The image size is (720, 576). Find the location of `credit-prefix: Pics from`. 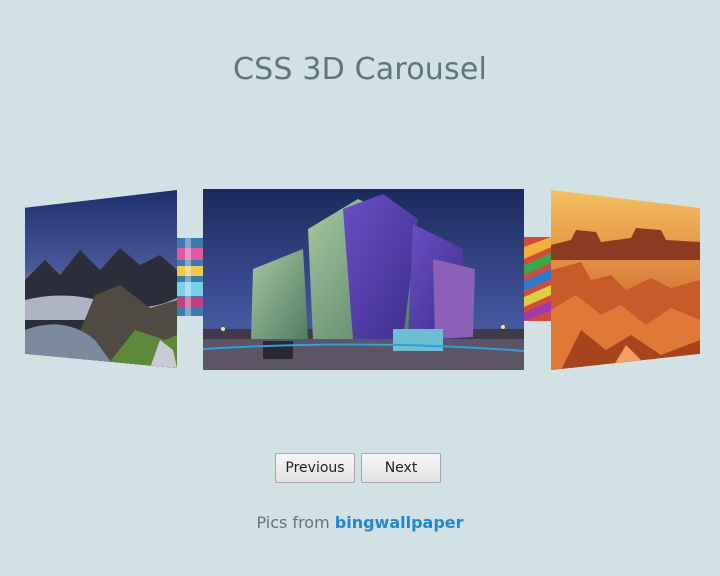

credit-prefix: Pics from is located at coordinates (295, 522).